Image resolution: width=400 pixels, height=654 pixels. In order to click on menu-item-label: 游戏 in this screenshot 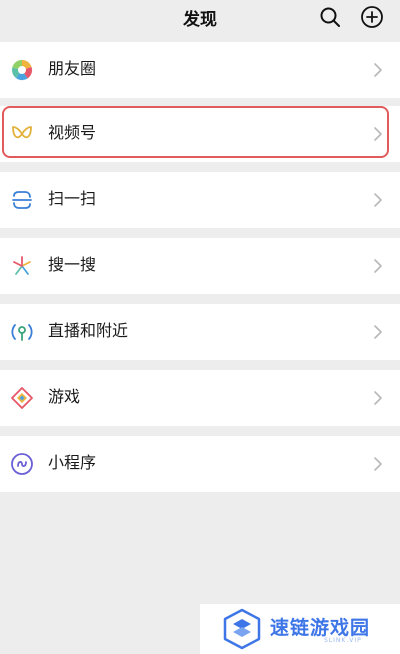, I will do `click(64, 396)`.